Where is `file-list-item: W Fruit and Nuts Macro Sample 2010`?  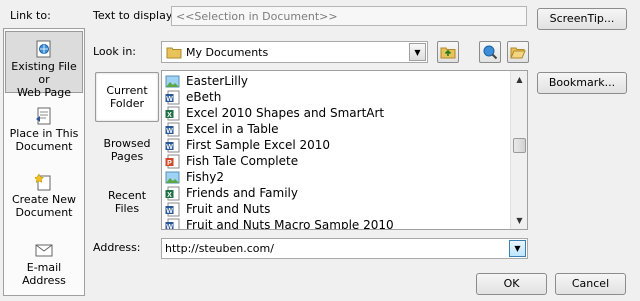
file-list-item: W Fruit and Nuts Macro Sample 2010 is located at coordinates (279, 223).